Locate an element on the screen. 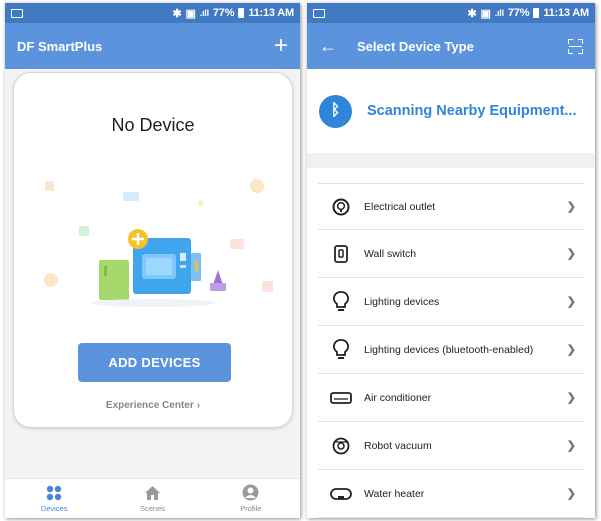 Image resolution: width=601 pixels, height=521 pixels. app-bar: ← Select Device Type is located at coordinates (451, 46).